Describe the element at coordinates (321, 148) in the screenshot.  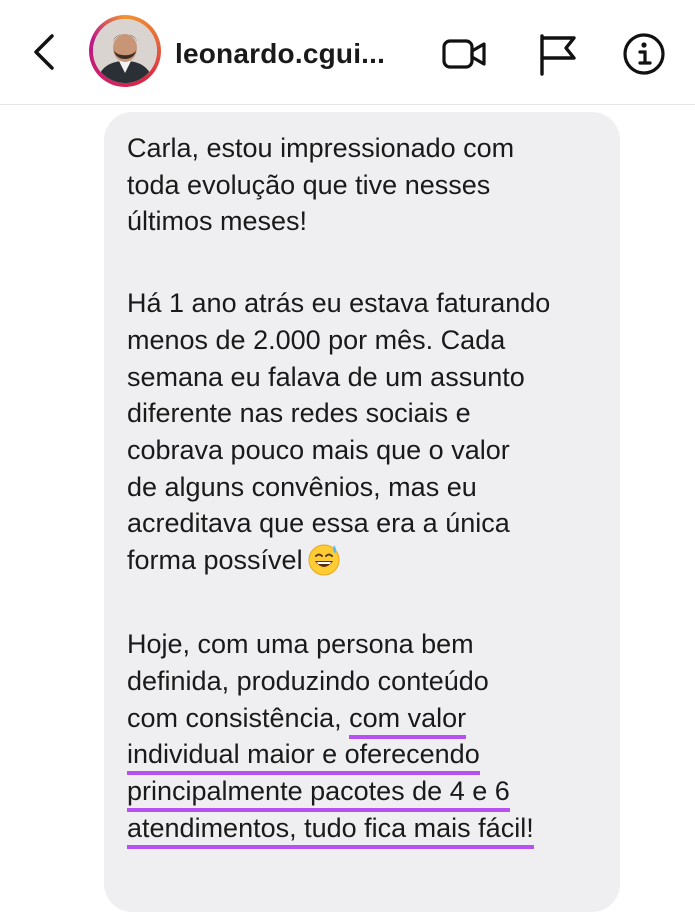
I see `message-line: Carla, estou impressionado com` at that location.